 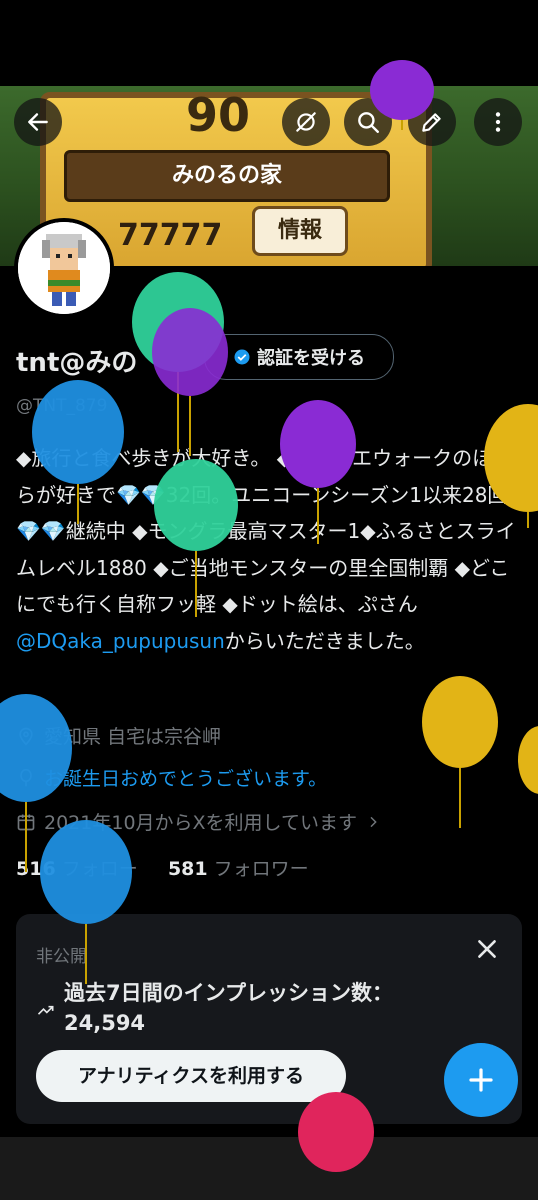 What do you see at coordinates (62, 406) in the screenshot?
I see `profile-handle: @TNT_879` at bounding box center [62, 406].